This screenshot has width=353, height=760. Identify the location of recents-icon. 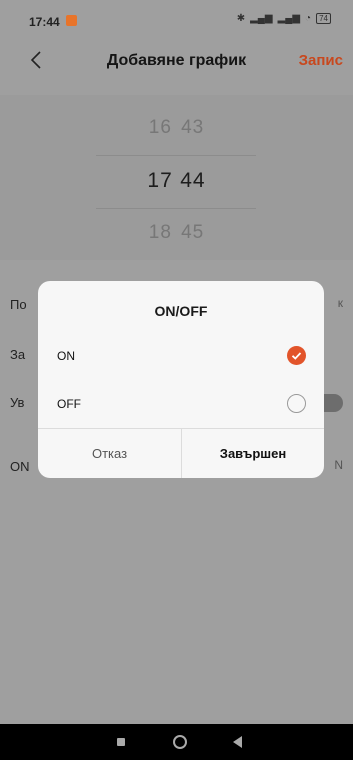
(121, 742).